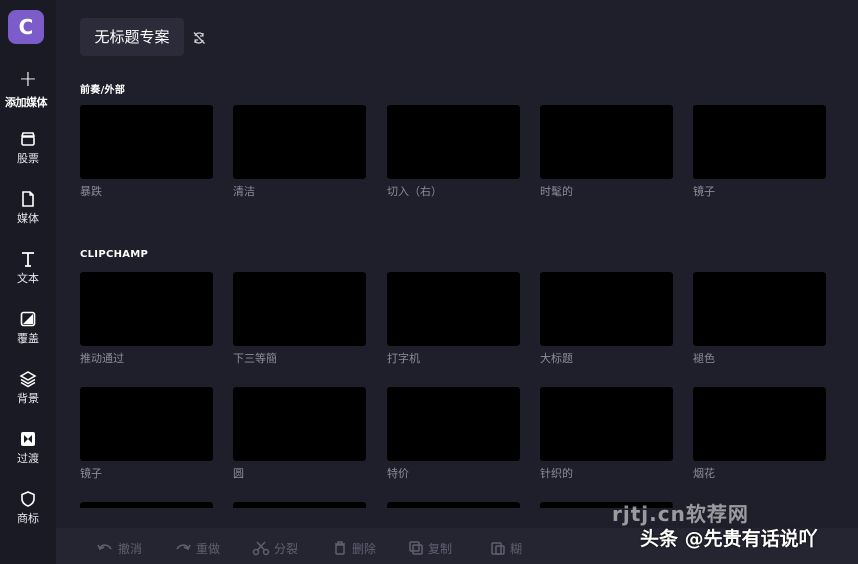  What do you see at coordinates (556, 473) in the screenshot?
I see `template-caption: 针织的` at bounding box center [556, 473].